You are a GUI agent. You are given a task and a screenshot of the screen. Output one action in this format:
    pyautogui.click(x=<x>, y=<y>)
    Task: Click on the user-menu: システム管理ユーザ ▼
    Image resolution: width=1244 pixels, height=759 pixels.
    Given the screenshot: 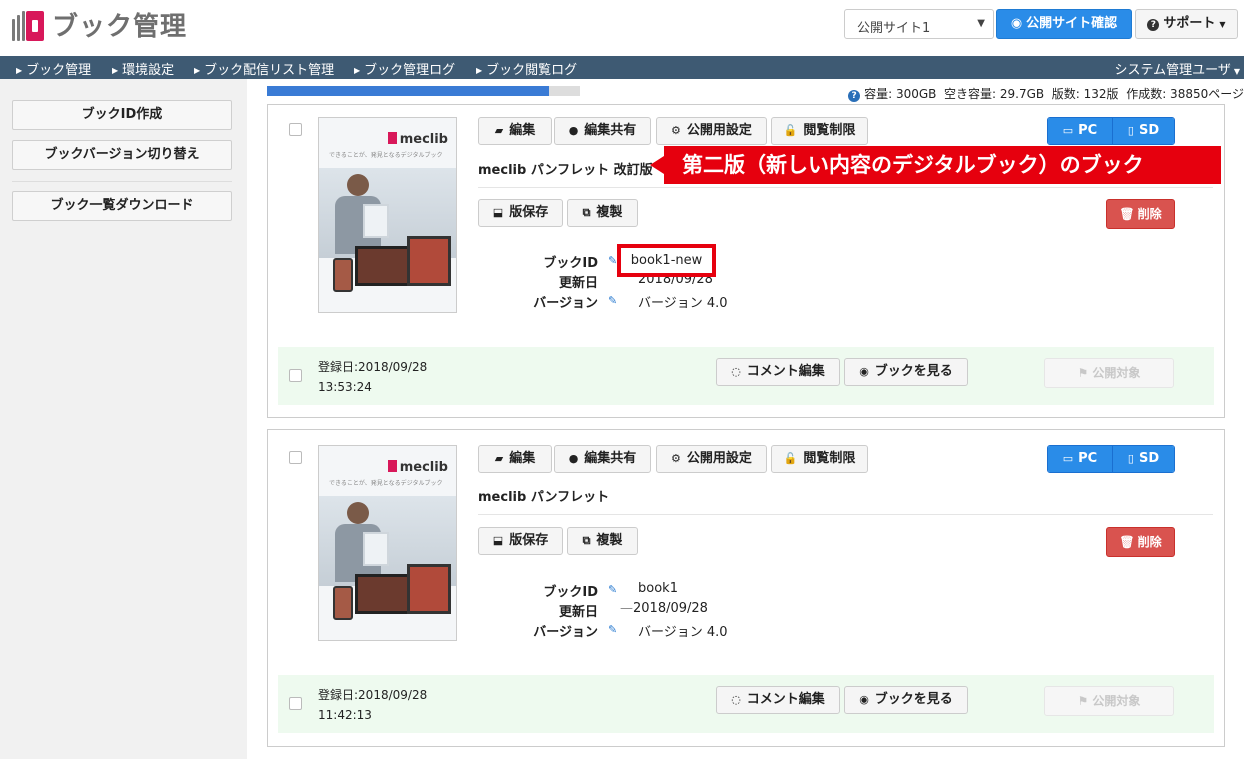 What is the action you would take?
    pyautogui.click(x=1177, y=68)
    